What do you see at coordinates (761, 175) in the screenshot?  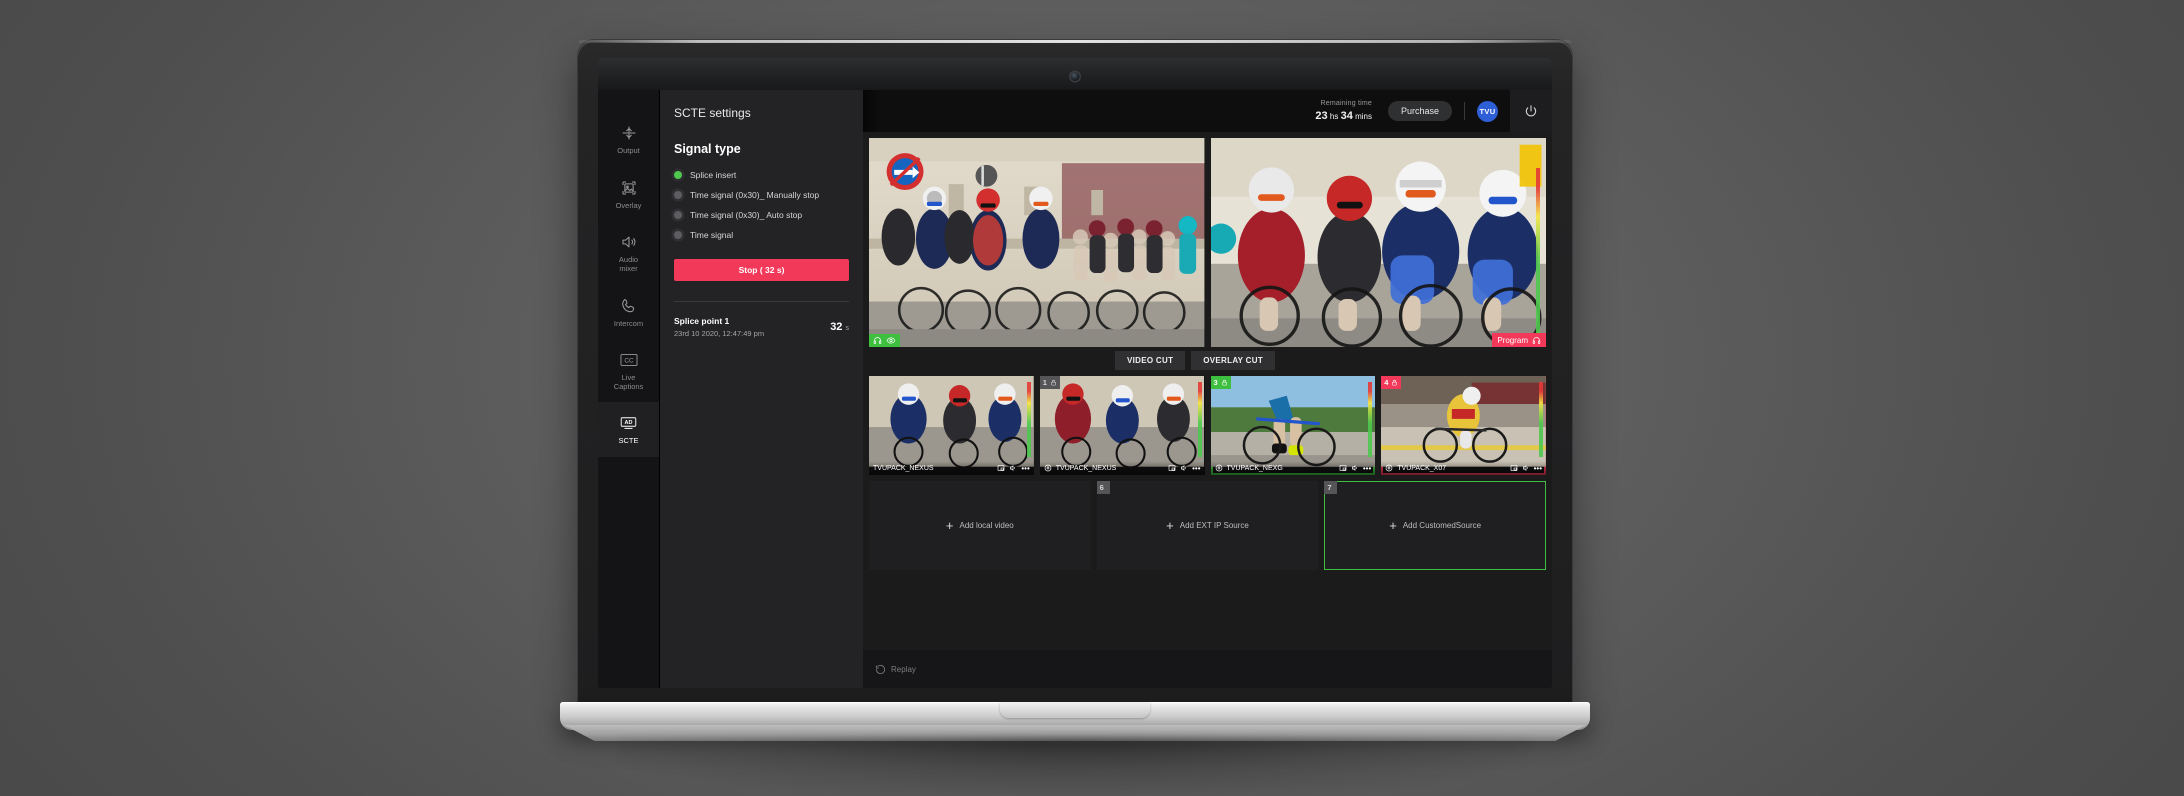 I see `radio-splice-insert: Splice insert` at bounding box center [761, 175].